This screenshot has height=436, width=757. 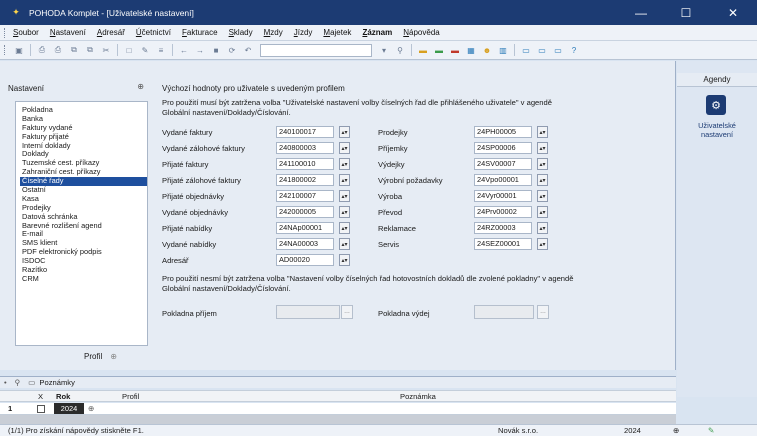 I want to click on field-prevod: 24Prv00002, so click(x=503, y=212).